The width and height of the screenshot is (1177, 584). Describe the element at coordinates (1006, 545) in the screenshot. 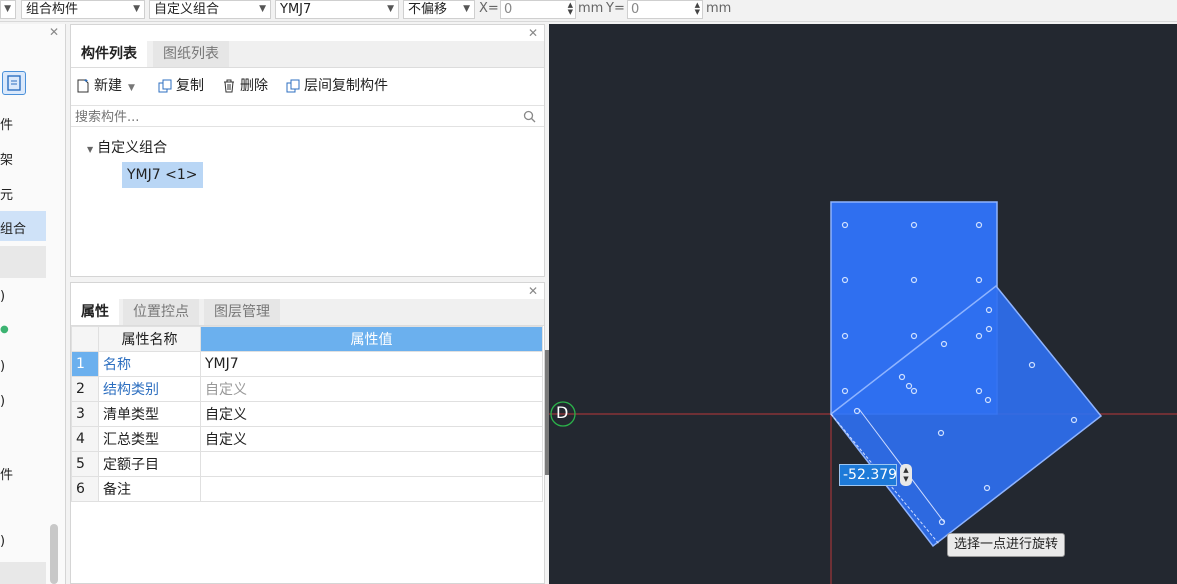

I see `rotate-tooltip: 选择一点进行旋转` at that location.